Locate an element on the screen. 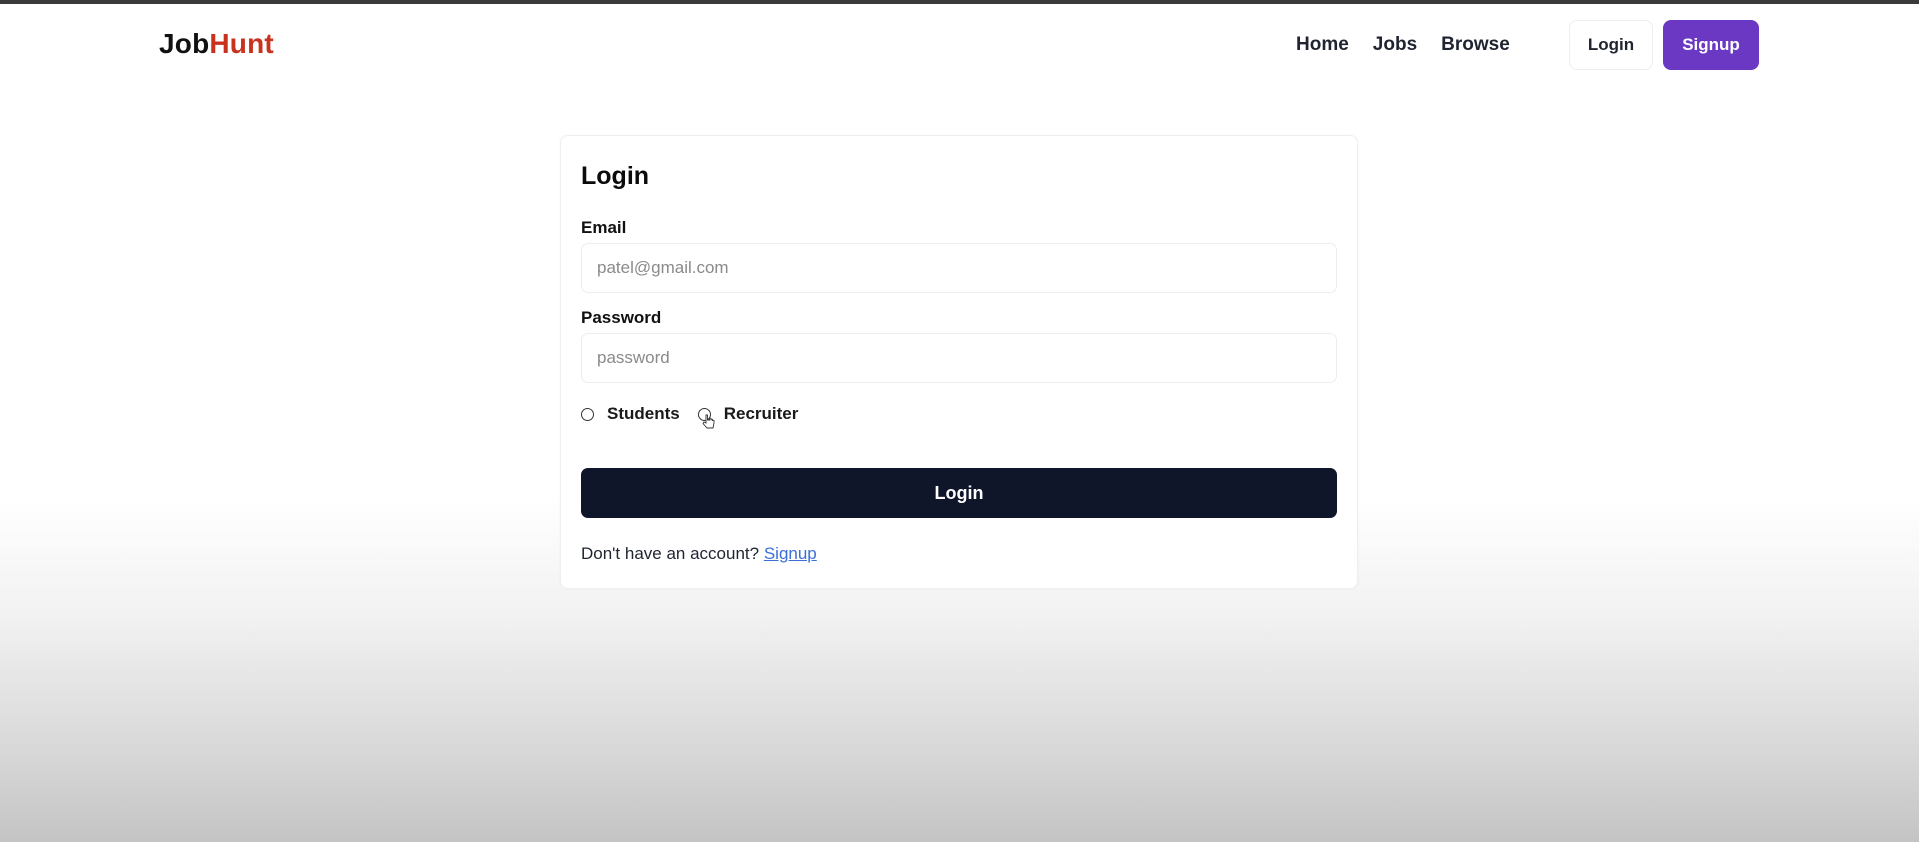 The image size is (1919, 842). brand-logo: JobHunt is located at coordinates (216, 44).